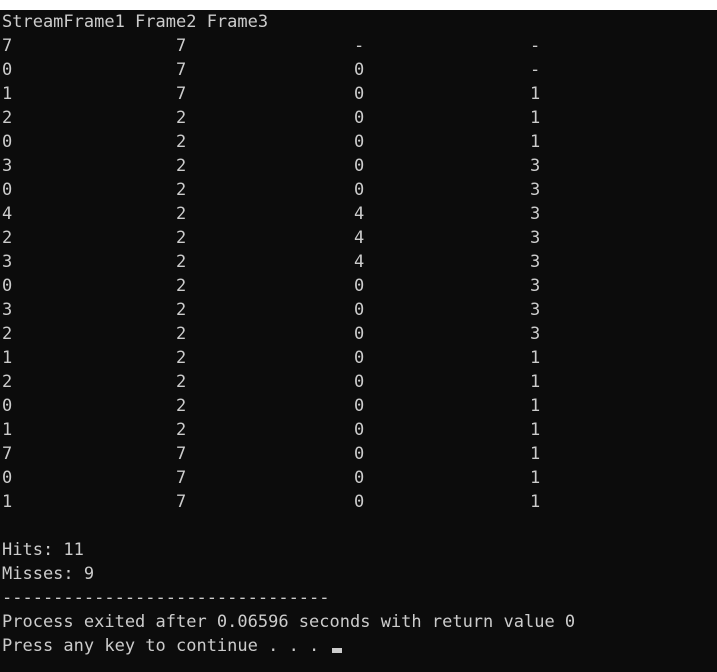  What do you see at coordinates (166, 646) in the screenshot?
I see `continue-prompt-text: Press any key to continue . . .` at bounding box center [166, 646].